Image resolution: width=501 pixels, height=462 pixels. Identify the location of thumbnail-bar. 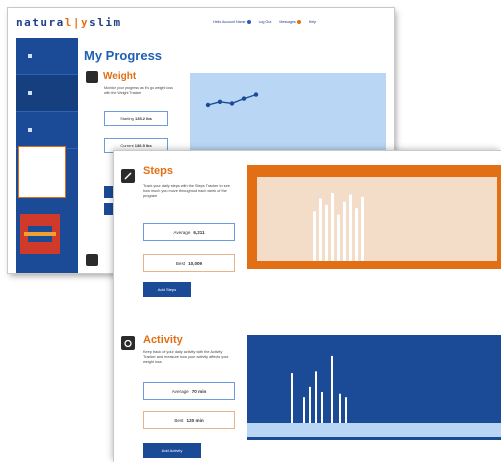
(40, 234).